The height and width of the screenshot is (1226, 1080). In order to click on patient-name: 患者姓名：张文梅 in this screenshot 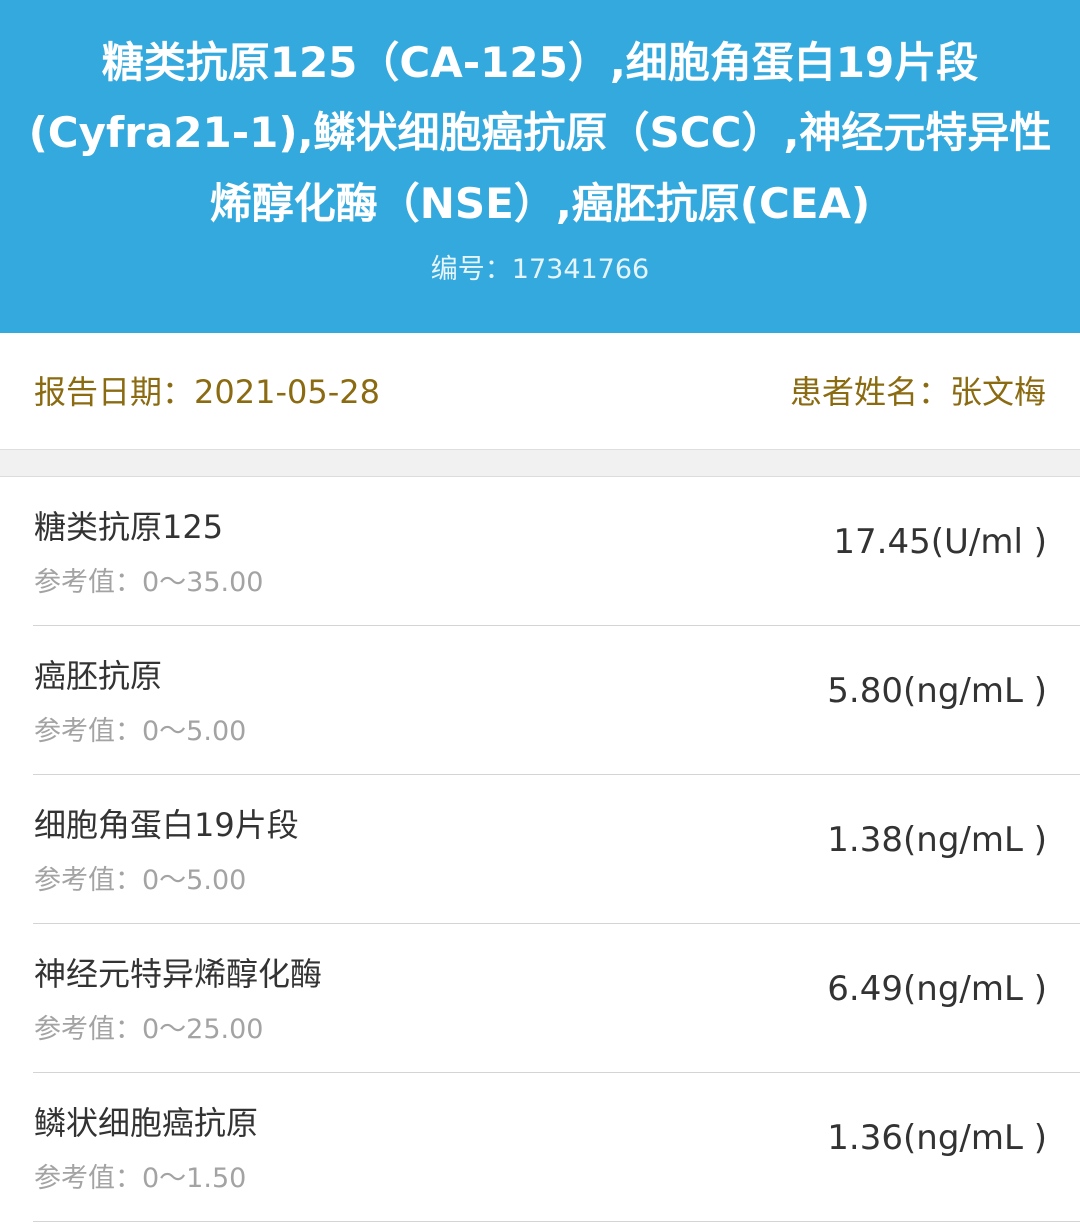, I will do `click(917, 392)`.